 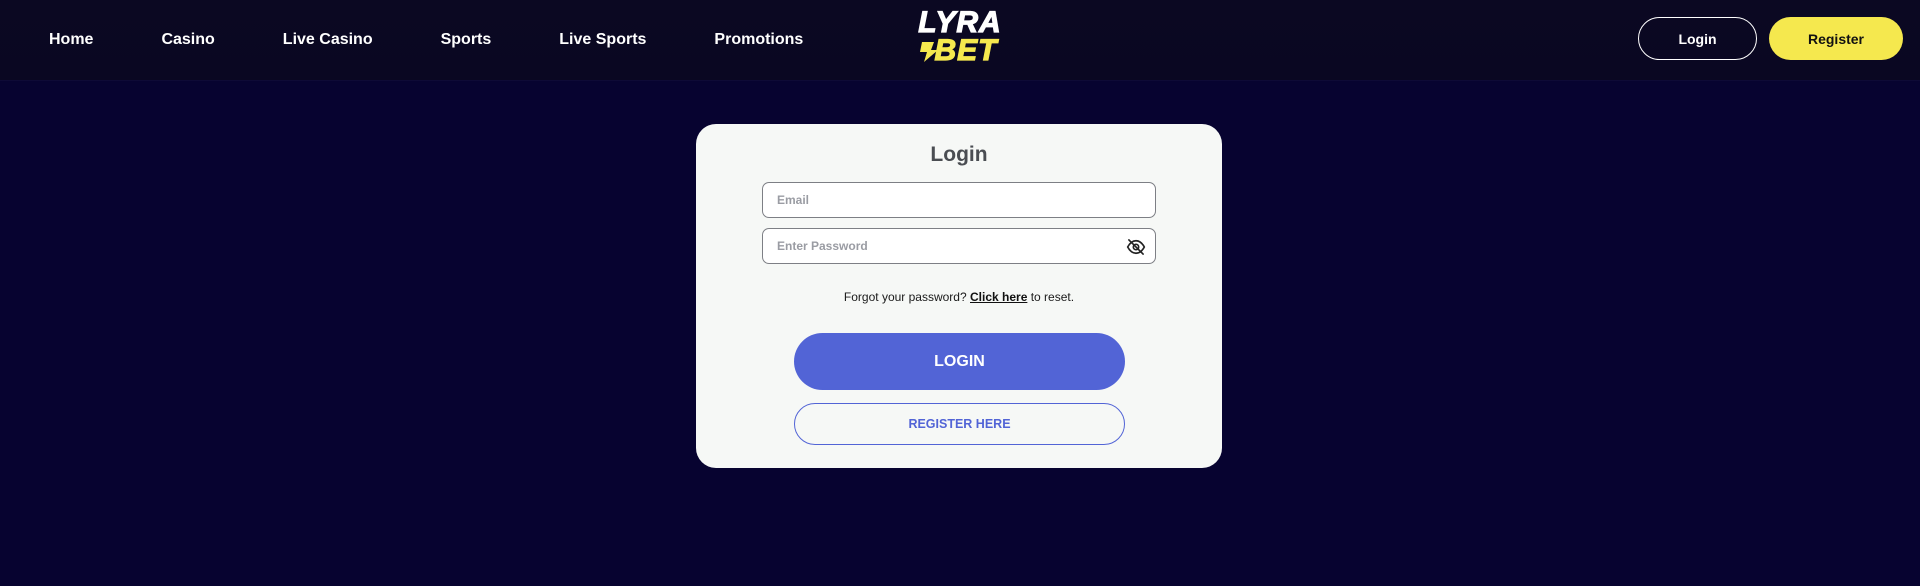 I want to click on header-actions: Login Register, so click(x=1770, y=38).